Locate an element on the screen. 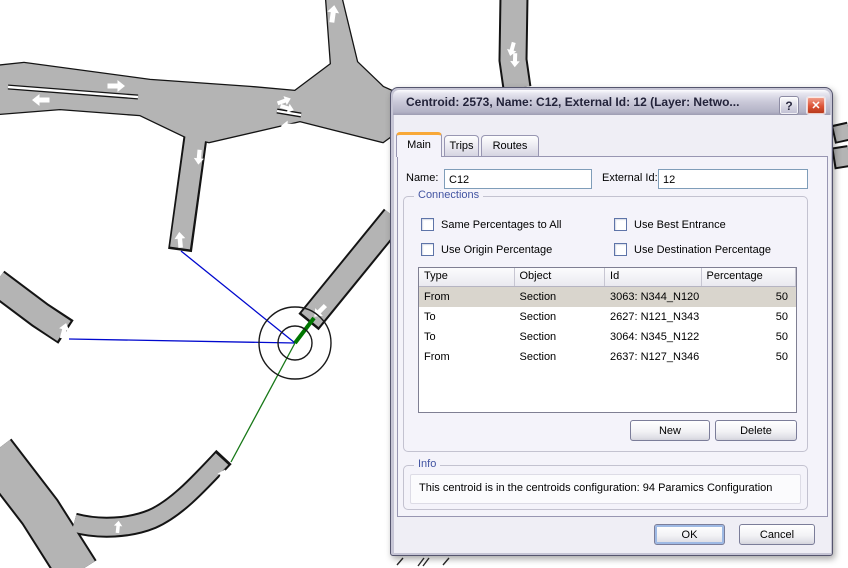 Image resolution: width=848 pixels, height=568 pixels. centroid-connections is located at coordinates (192, 356).